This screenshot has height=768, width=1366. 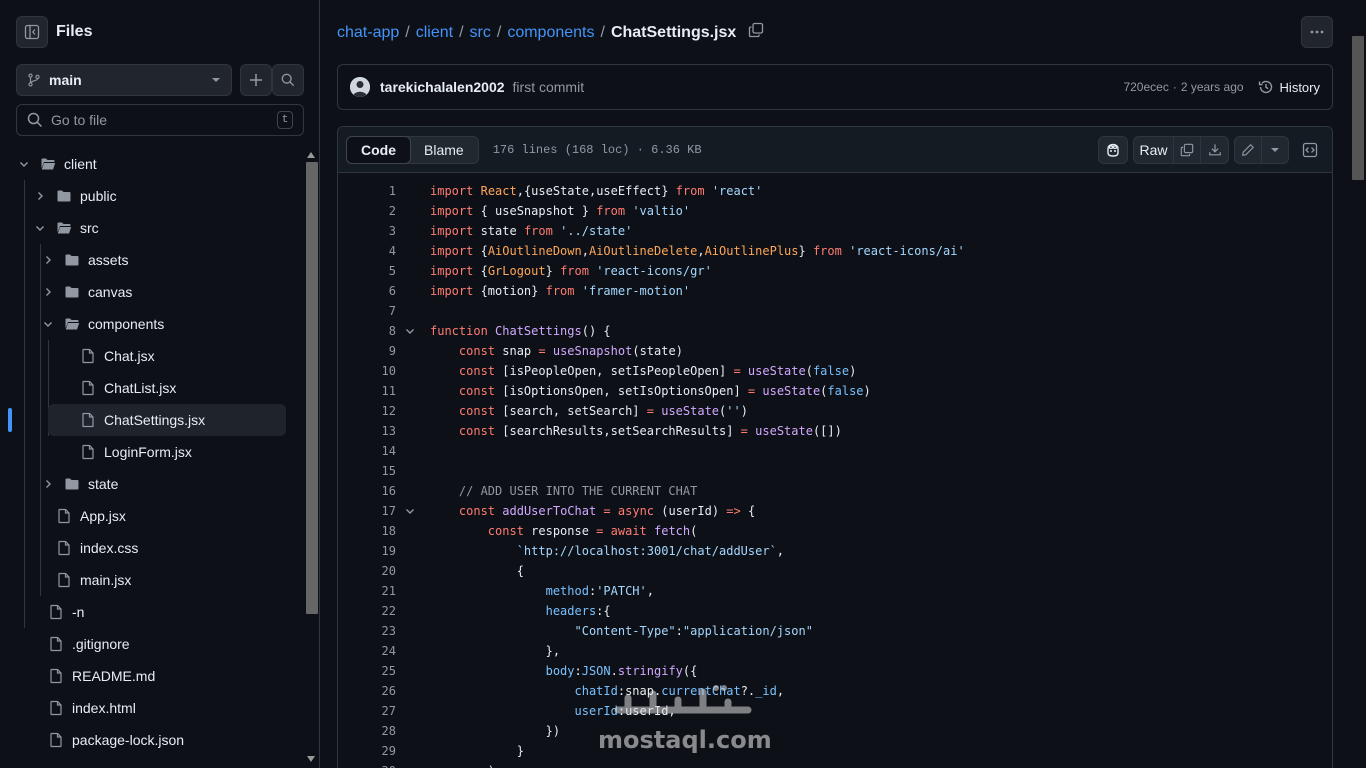 I want to click on commit-author: tarekichalalen2002, so click(x=442, y=87).